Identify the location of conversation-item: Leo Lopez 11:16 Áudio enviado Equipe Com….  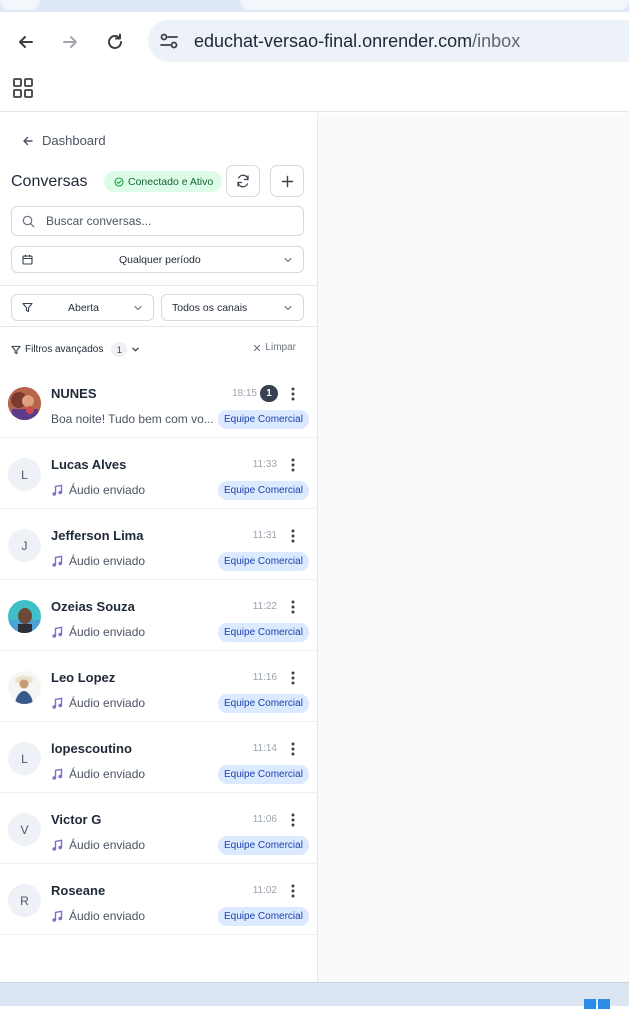
(158, 686).